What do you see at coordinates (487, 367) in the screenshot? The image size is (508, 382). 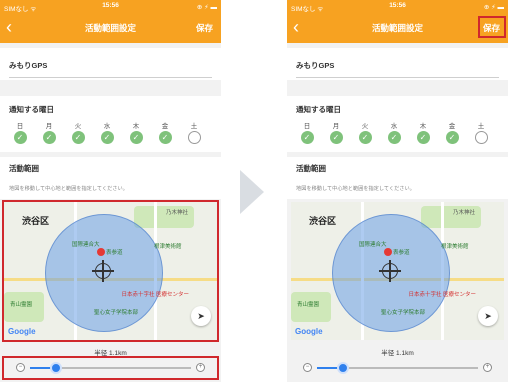 I see `zoom-in-icon: +` at bounding box center [487, 367].